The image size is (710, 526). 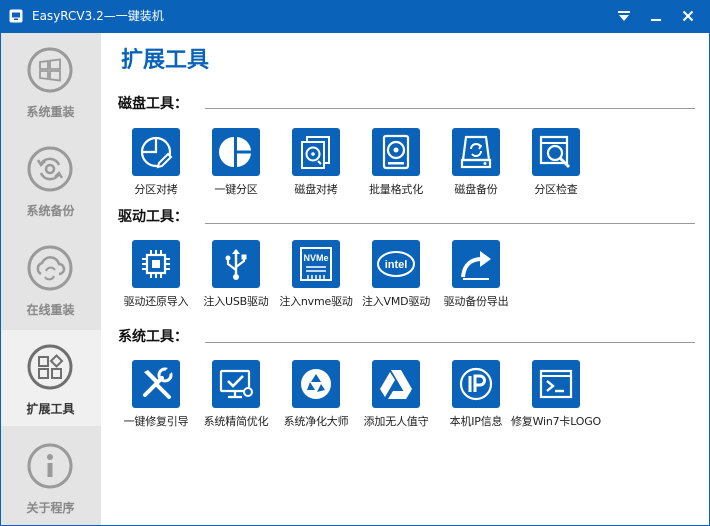 What do you see at coordinates (476, 301) in the screenshot?
I see `tool-label: 驱动备份导出` at bounding box center [476, 301].